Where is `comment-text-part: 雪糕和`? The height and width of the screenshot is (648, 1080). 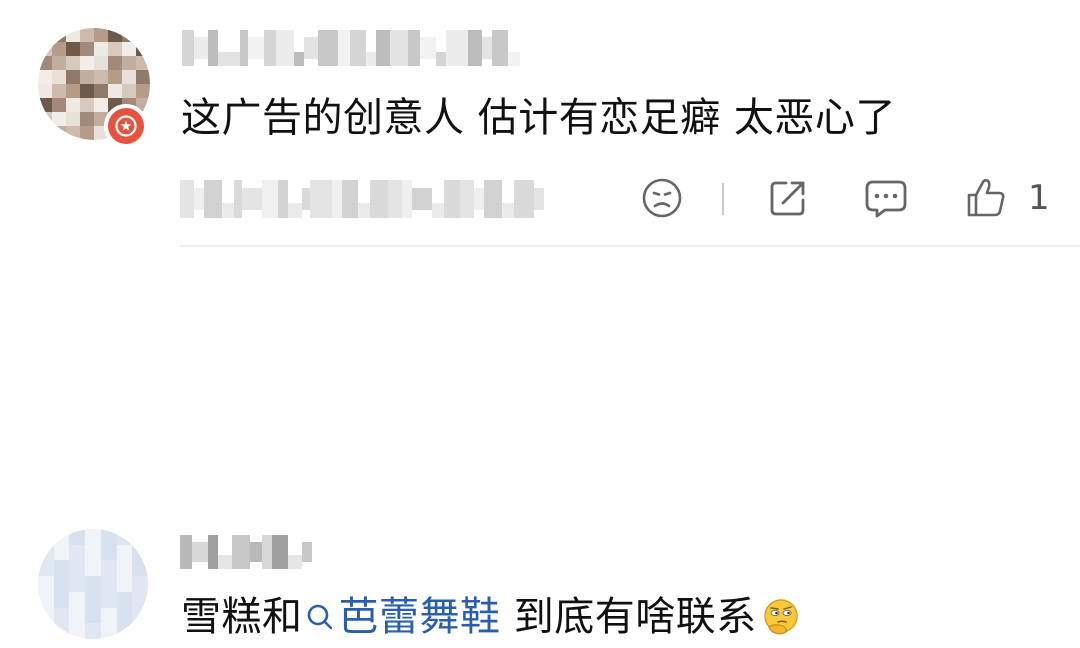 comment-text-part: 雪糕和 is located at coordinates (242, 617).